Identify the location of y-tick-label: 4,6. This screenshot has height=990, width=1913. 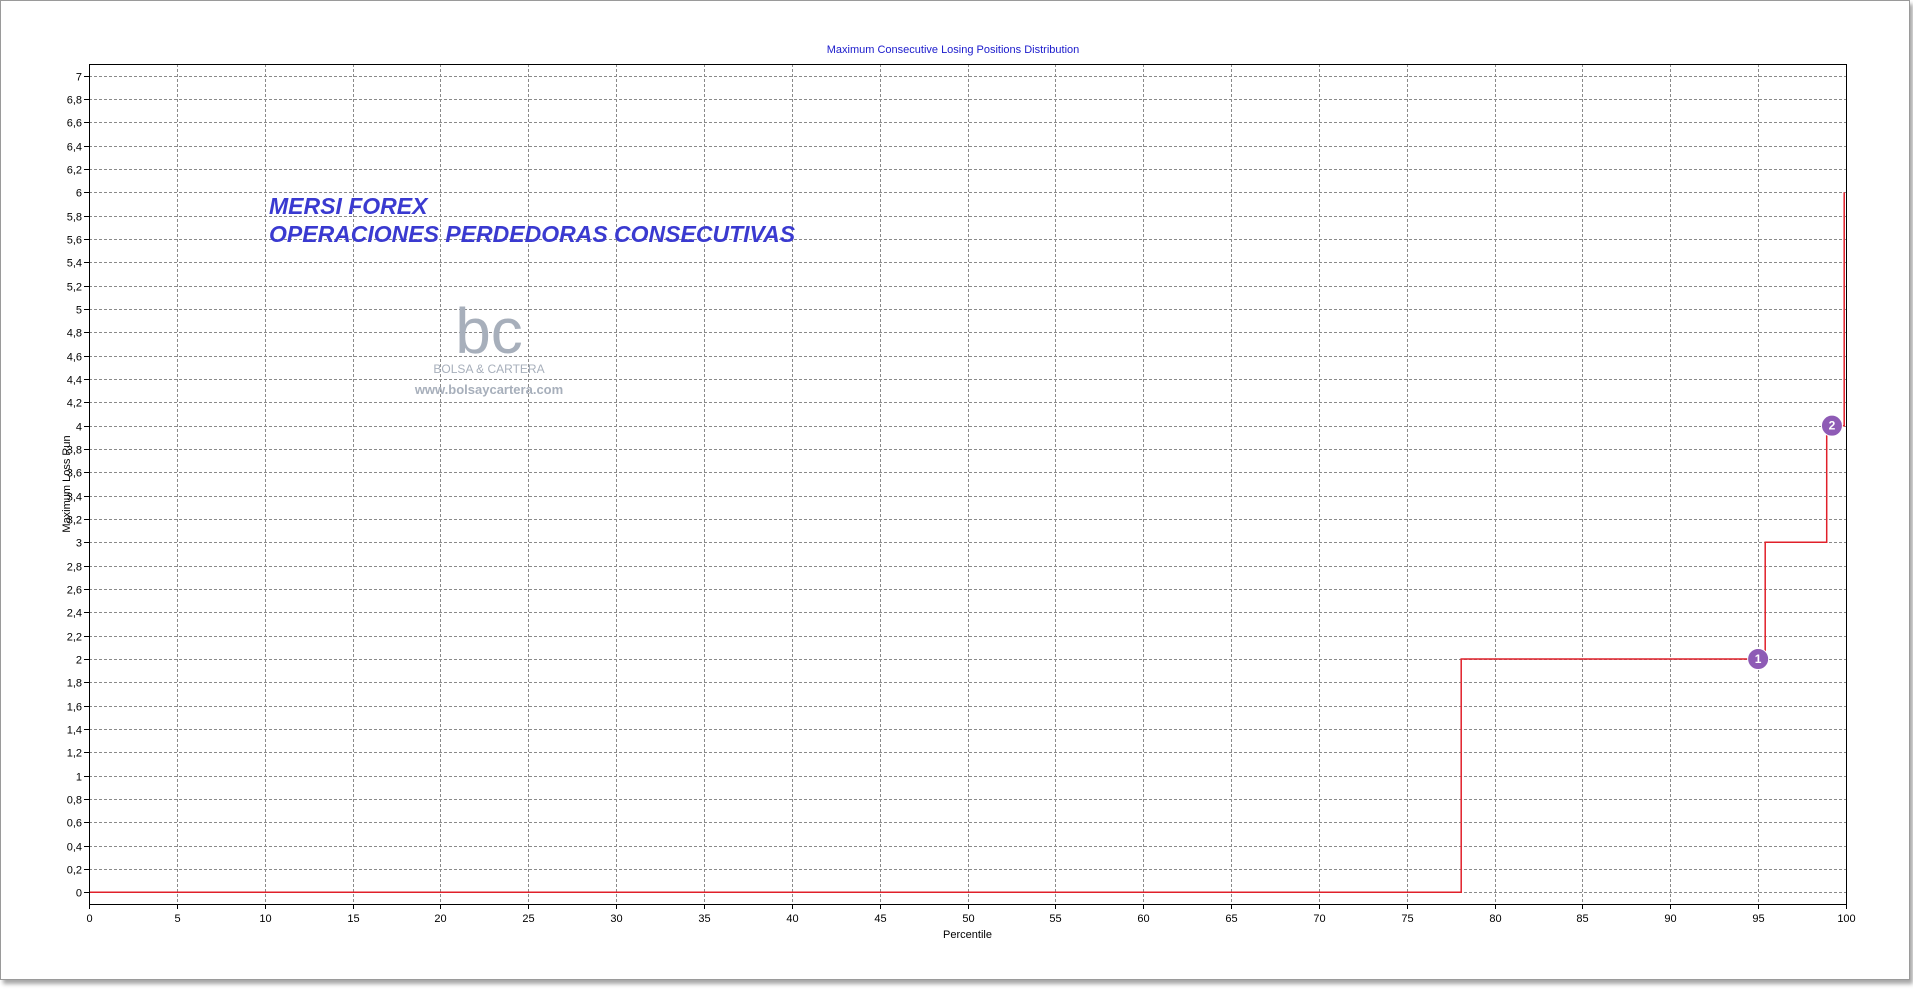
(74, 358).